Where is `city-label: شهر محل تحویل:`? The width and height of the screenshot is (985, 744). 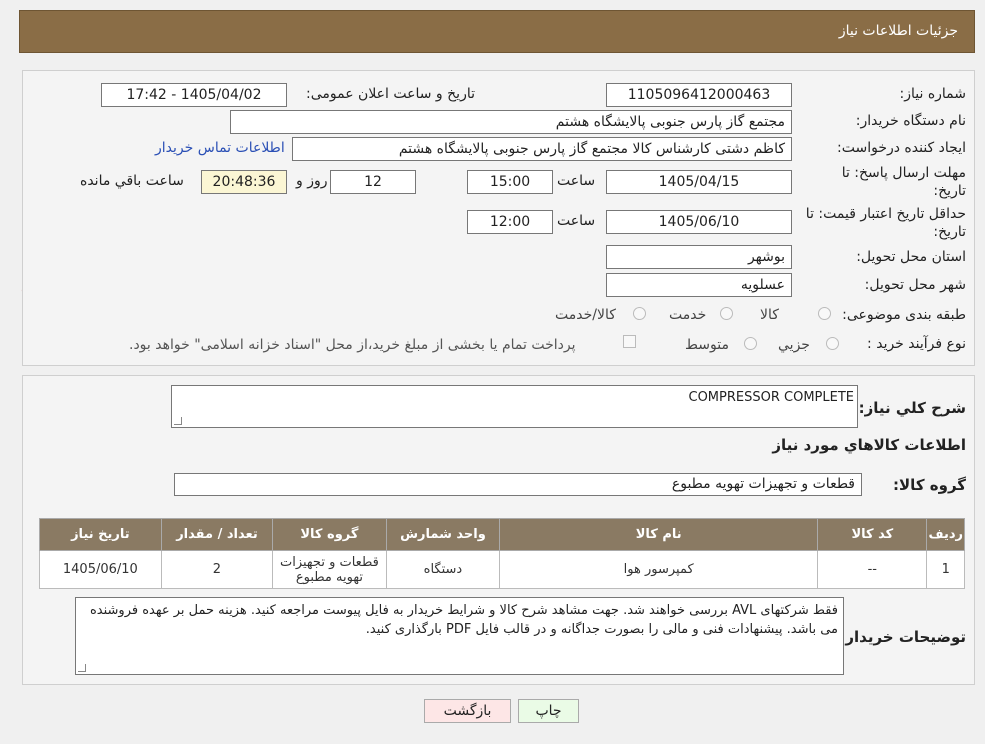
city-label: شهر محل تحویل: is located at coordinates (915, 285).